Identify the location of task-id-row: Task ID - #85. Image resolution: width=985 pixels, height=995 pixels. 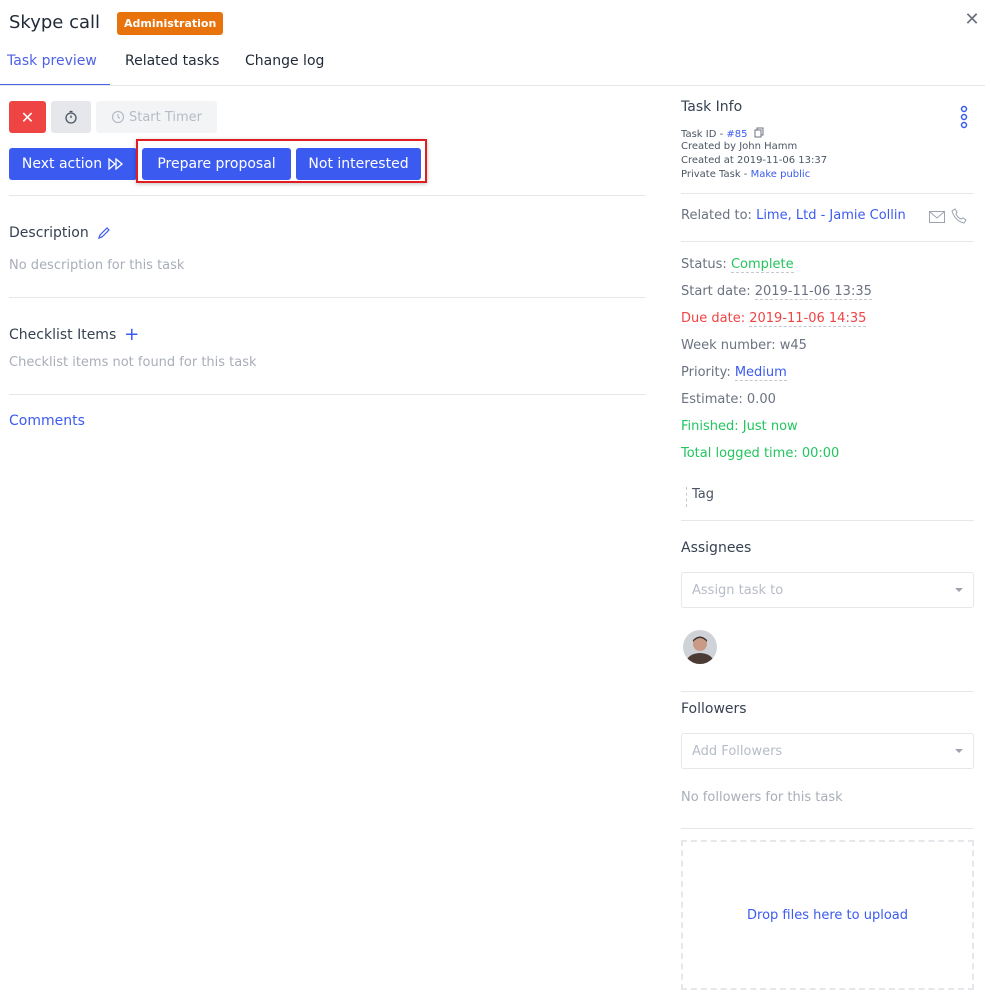
(723, 133).